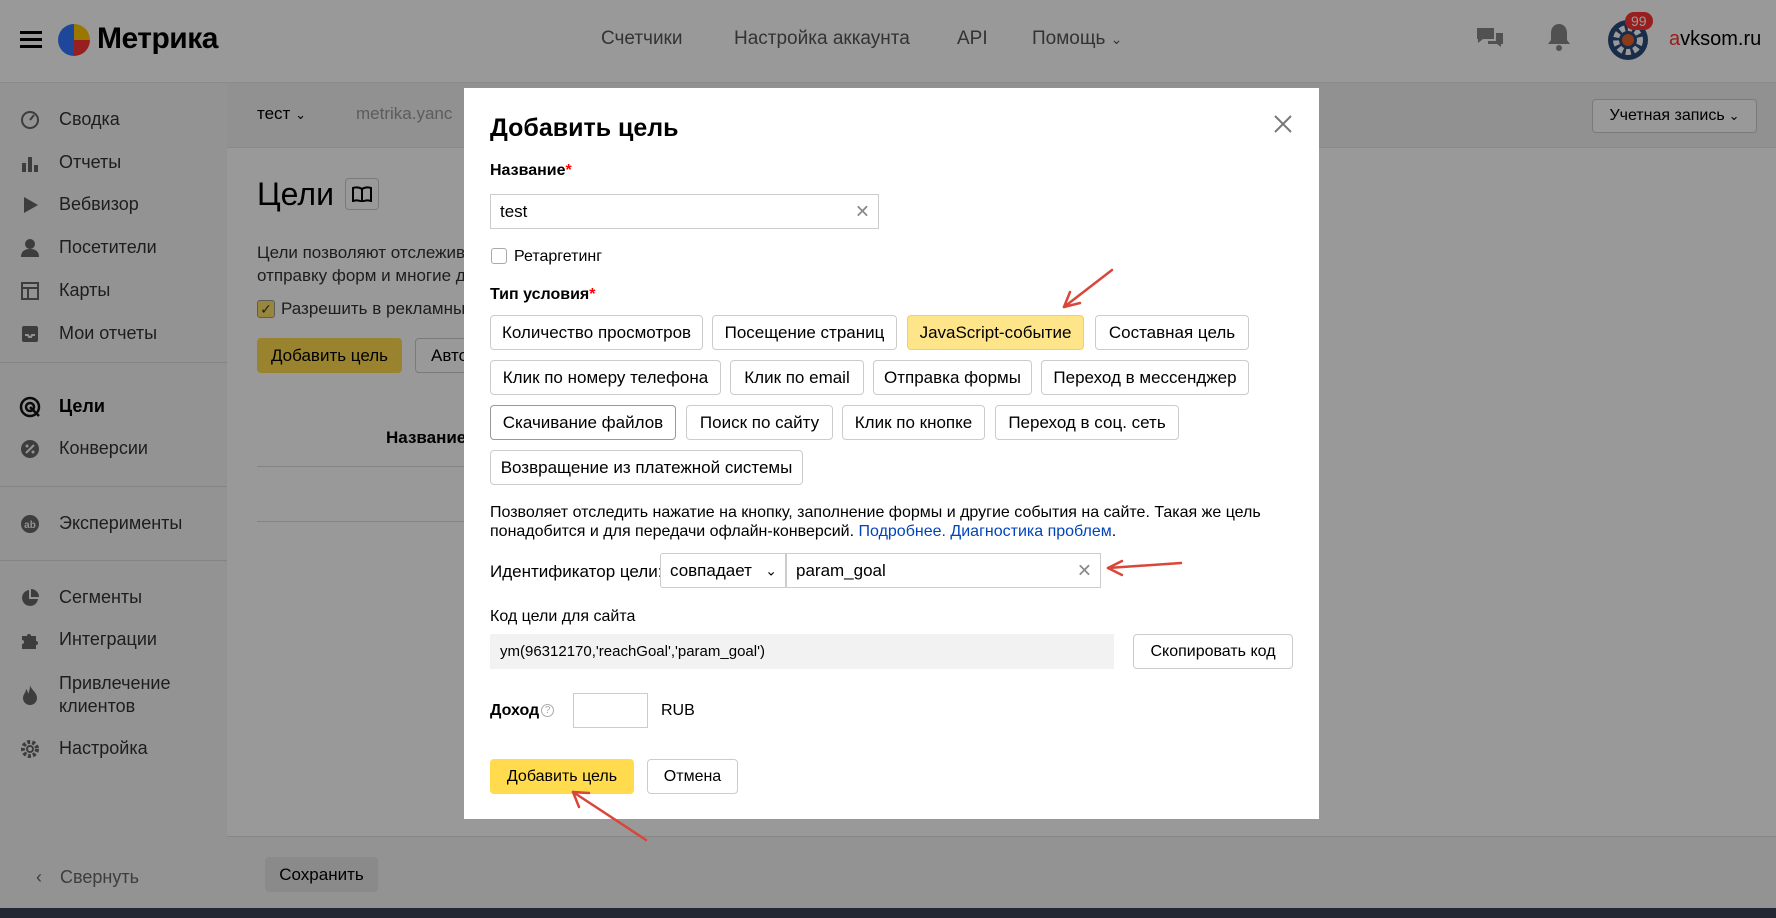  I want to click on match-select-value: совпадает, so click(711, 570).